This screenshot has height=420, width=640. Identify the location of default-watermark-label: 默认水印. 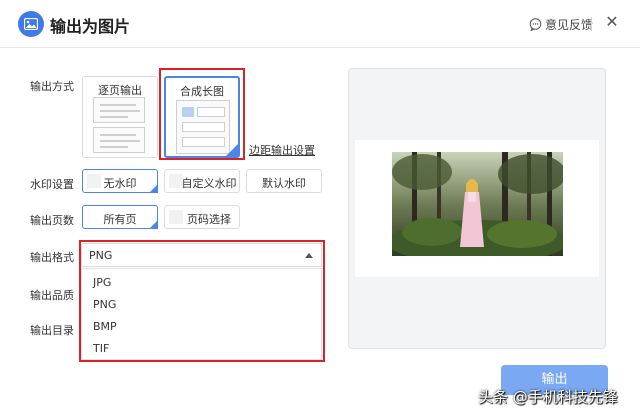
(284, 183).